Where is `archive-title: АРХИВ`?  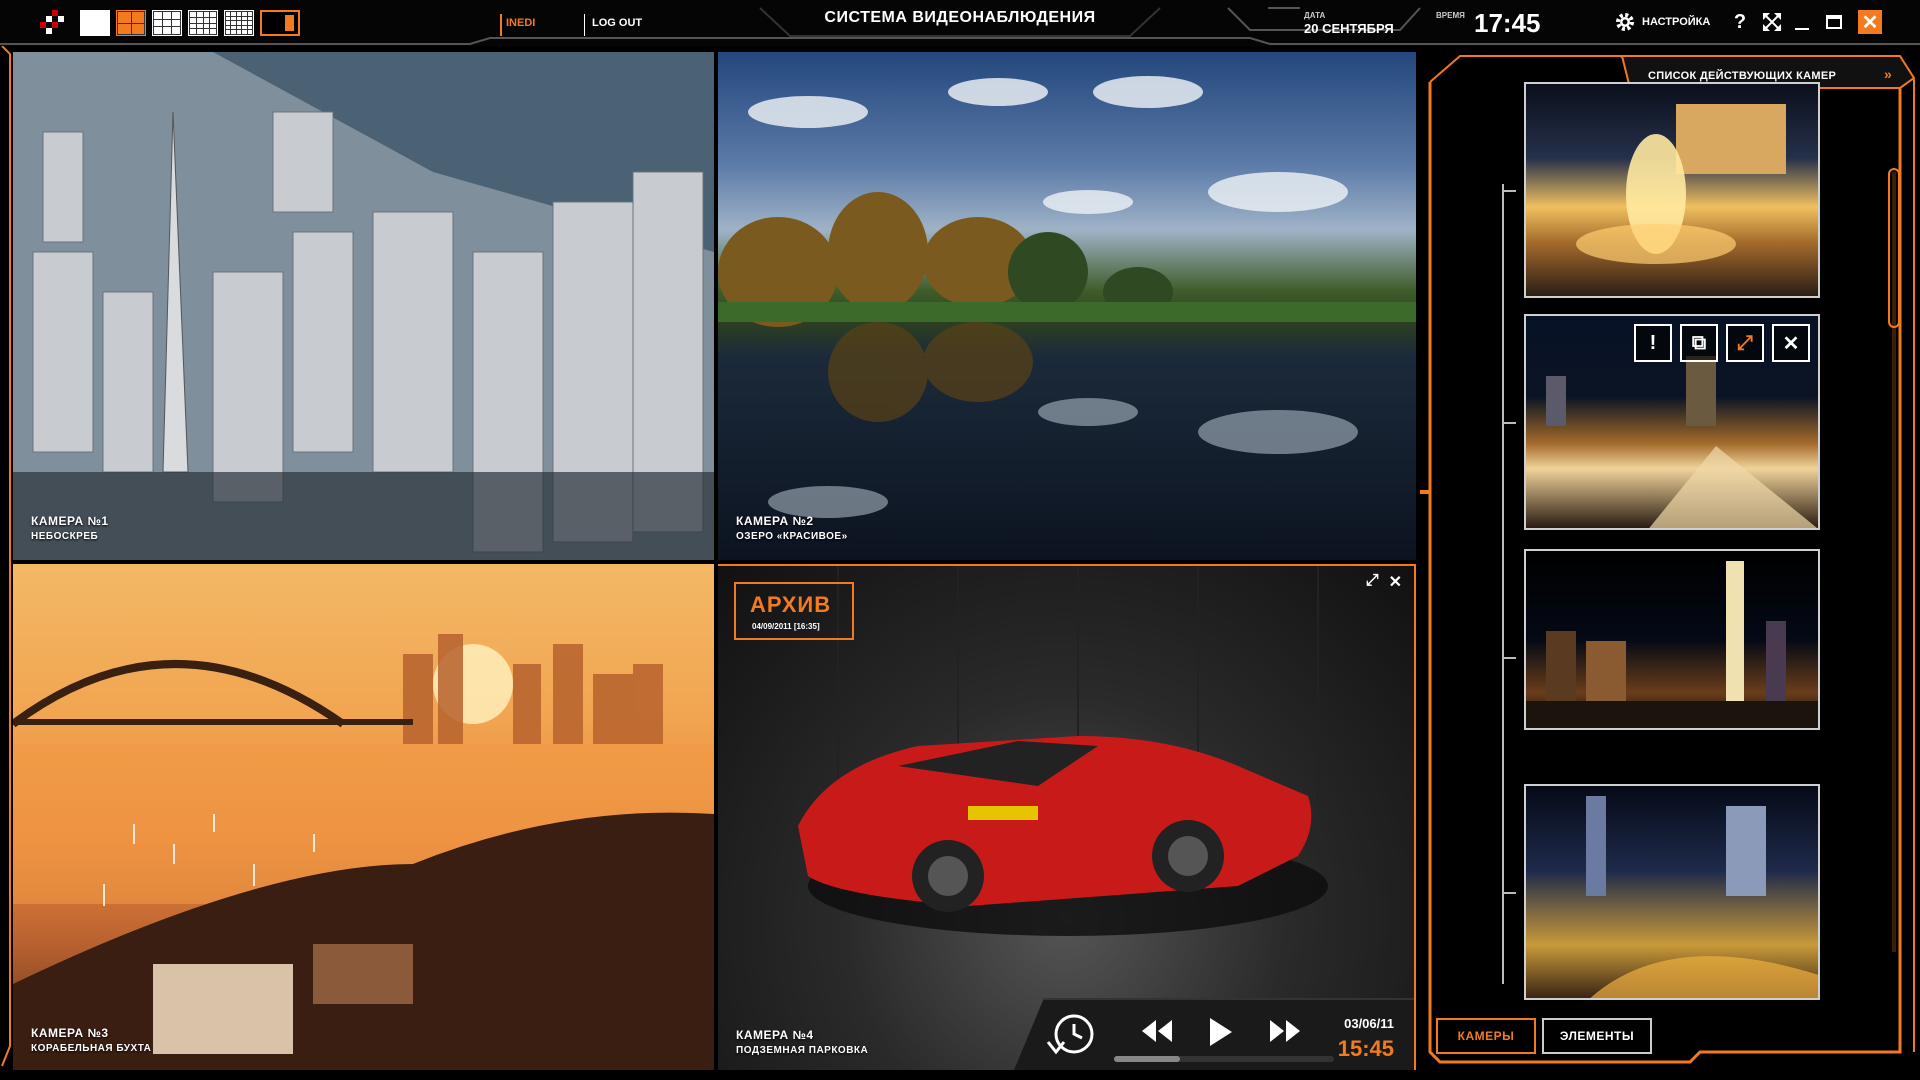 archive-title: АРХИВ is located at coordinates (791, 604).